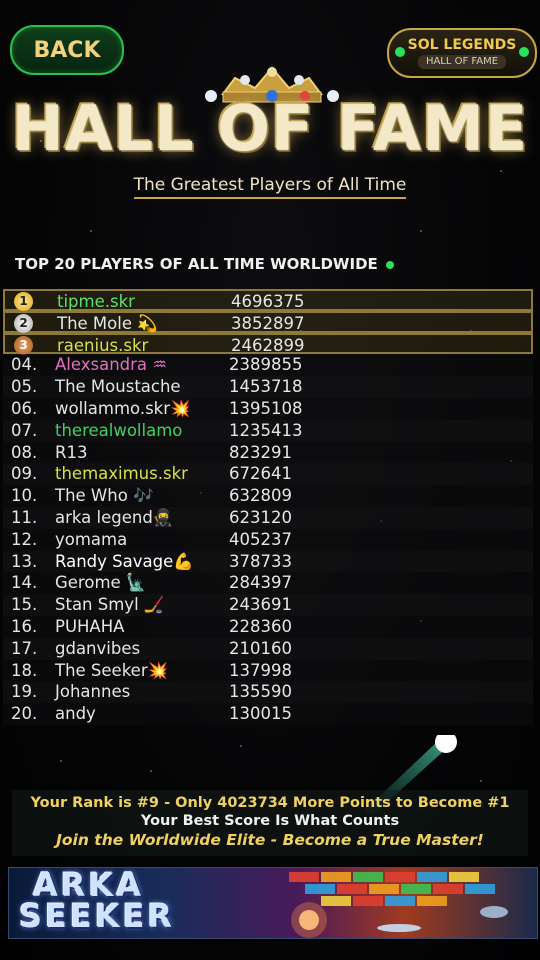  I want to click on leaderboard-row: 10. The Who 🎶 632809, so click(268, 496).